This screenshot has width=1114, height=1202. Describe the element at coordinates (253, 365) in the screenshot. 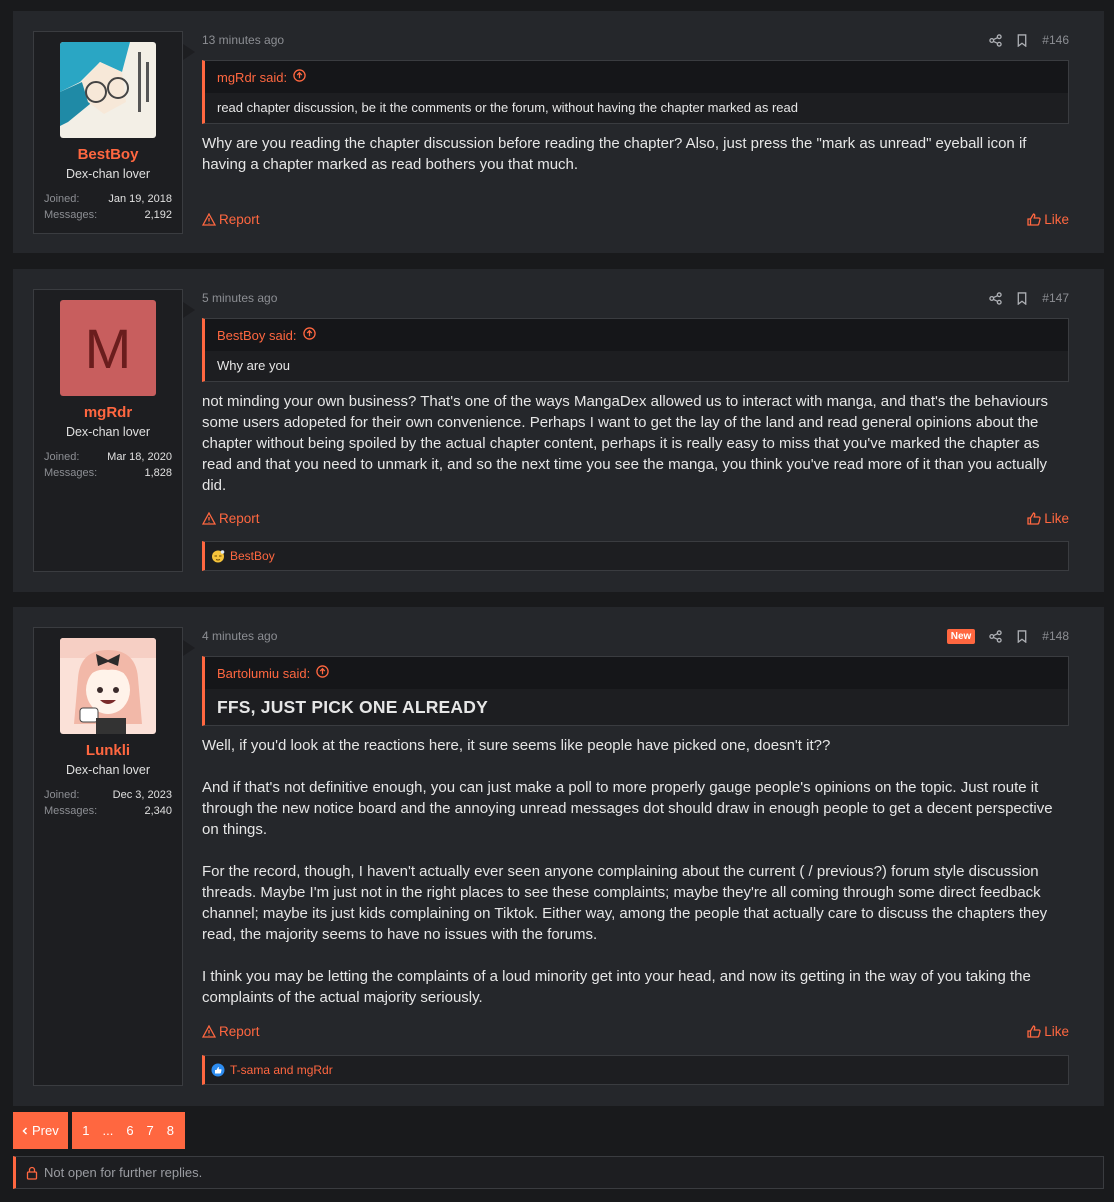

I see `quote-text: Why are you` at that location.